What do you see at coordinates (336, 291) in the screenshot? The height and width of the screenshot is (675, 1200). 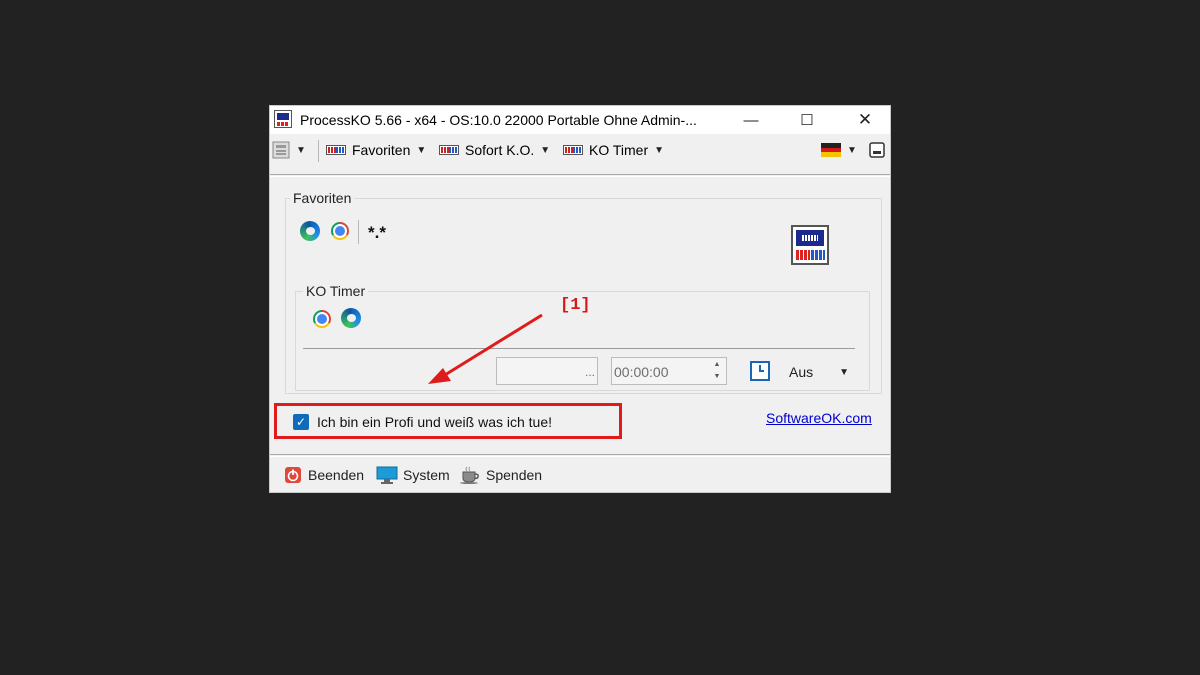 I see `ko-timer-group-label: KO Timer` at bounding box center [336, 291].